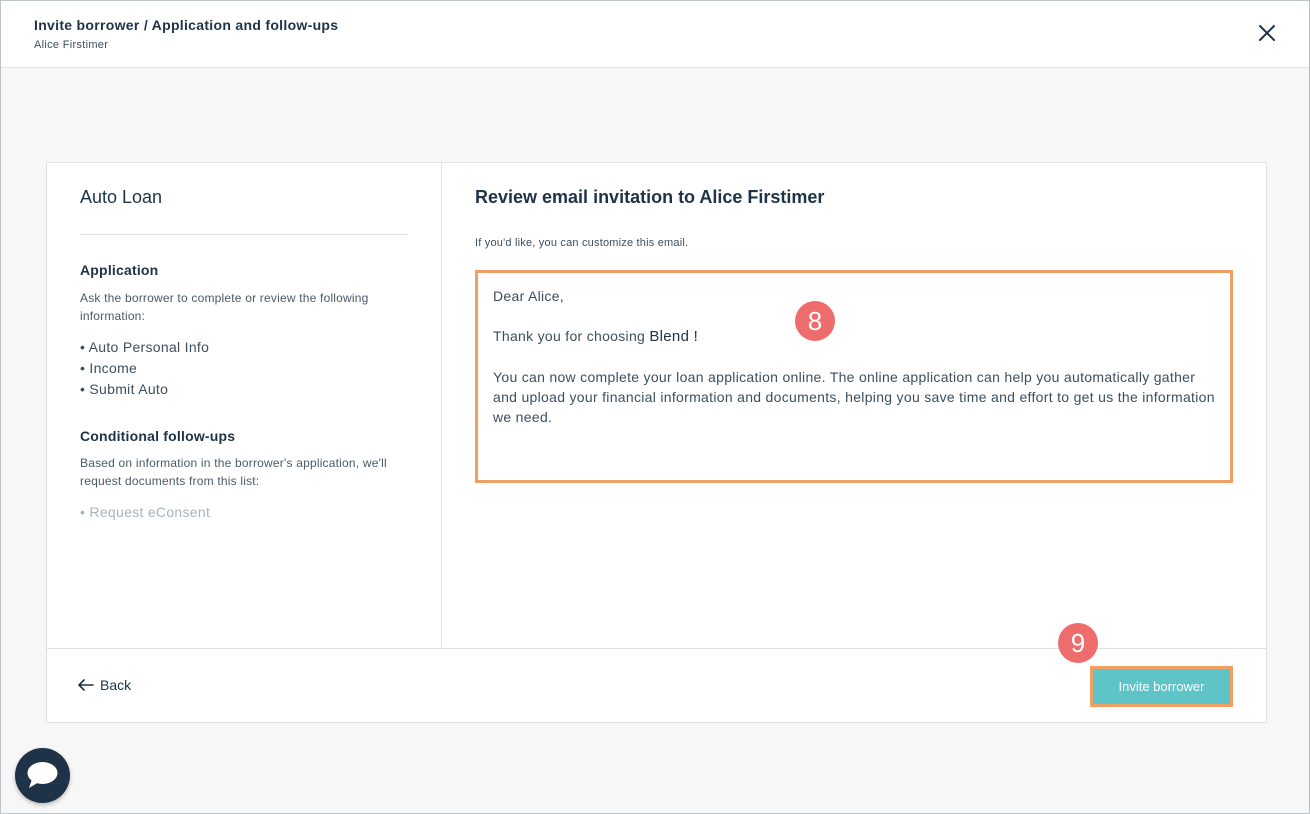 This screenshot has width=1310, height=814. I want to click on close-icon, so click(1267, 33).